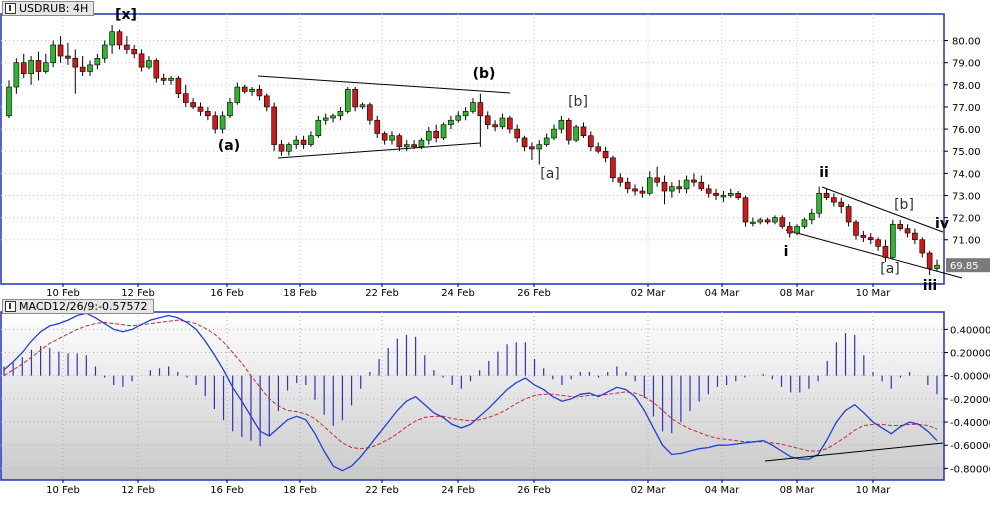  I want to click on price-panel-title: USDRUB: 4H, so click(54, 8).